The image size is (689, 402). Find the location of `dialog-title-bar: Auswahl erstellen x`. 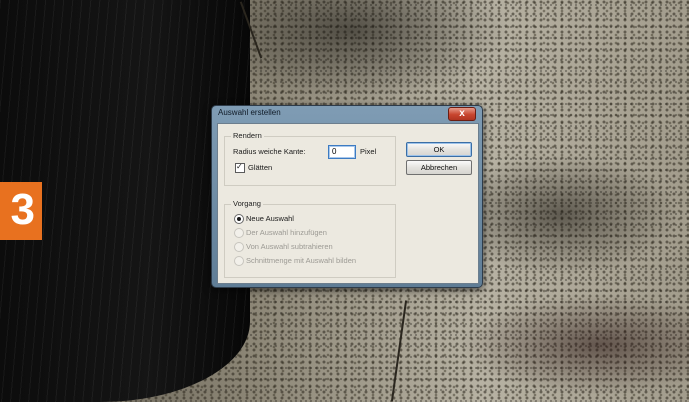

dialog-title-bar: Auswahl erstellen x is located at coordinates (347, 114).